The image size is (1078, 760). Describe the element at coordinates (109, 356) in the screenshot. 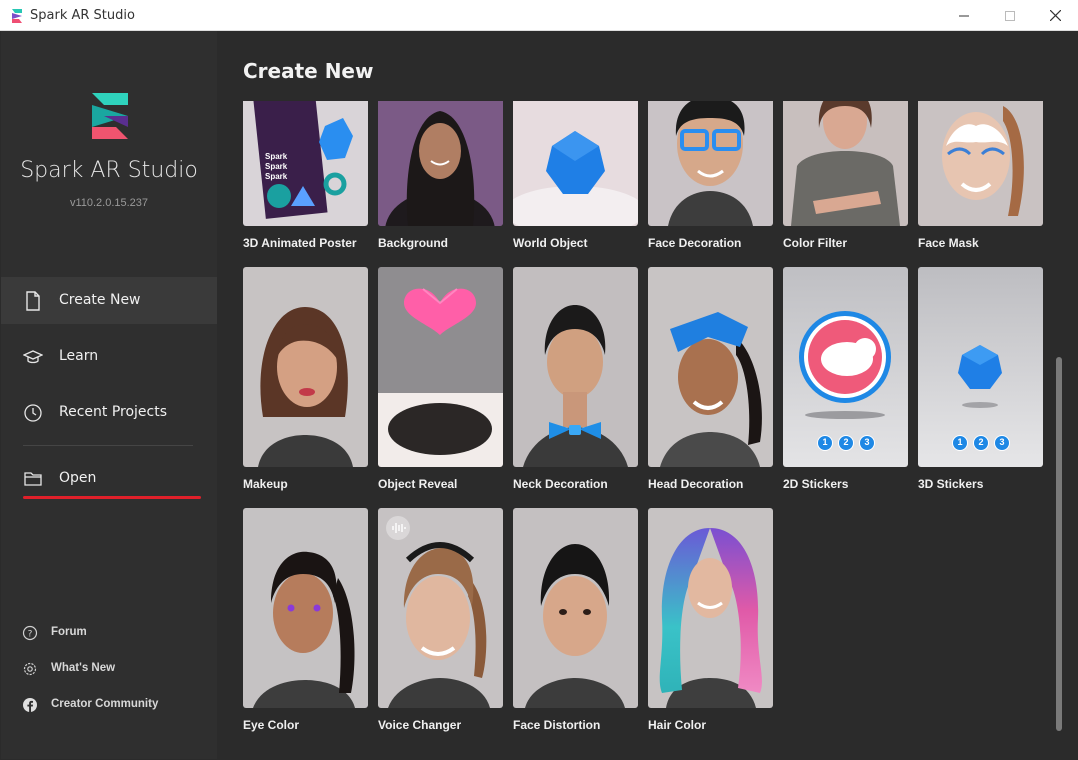

I see `nav-learn: Learn` at that location.